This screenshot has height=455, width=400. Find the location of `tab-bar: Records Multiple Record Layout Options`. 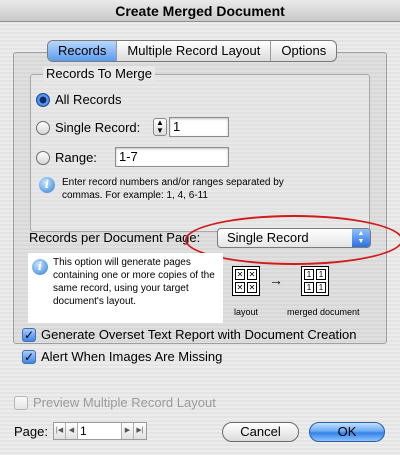

tab-bar: Records Multiple Record Layout Options is located at coordinates (192, 51).